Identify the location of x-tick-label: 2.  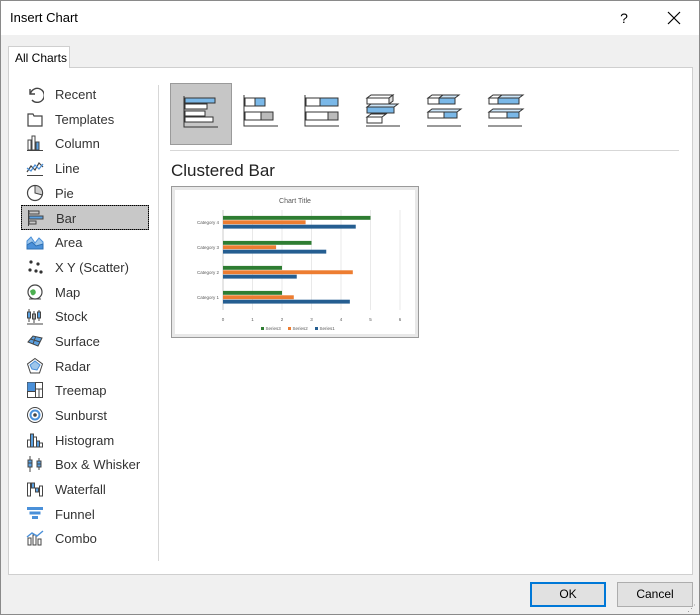
(282, 319).